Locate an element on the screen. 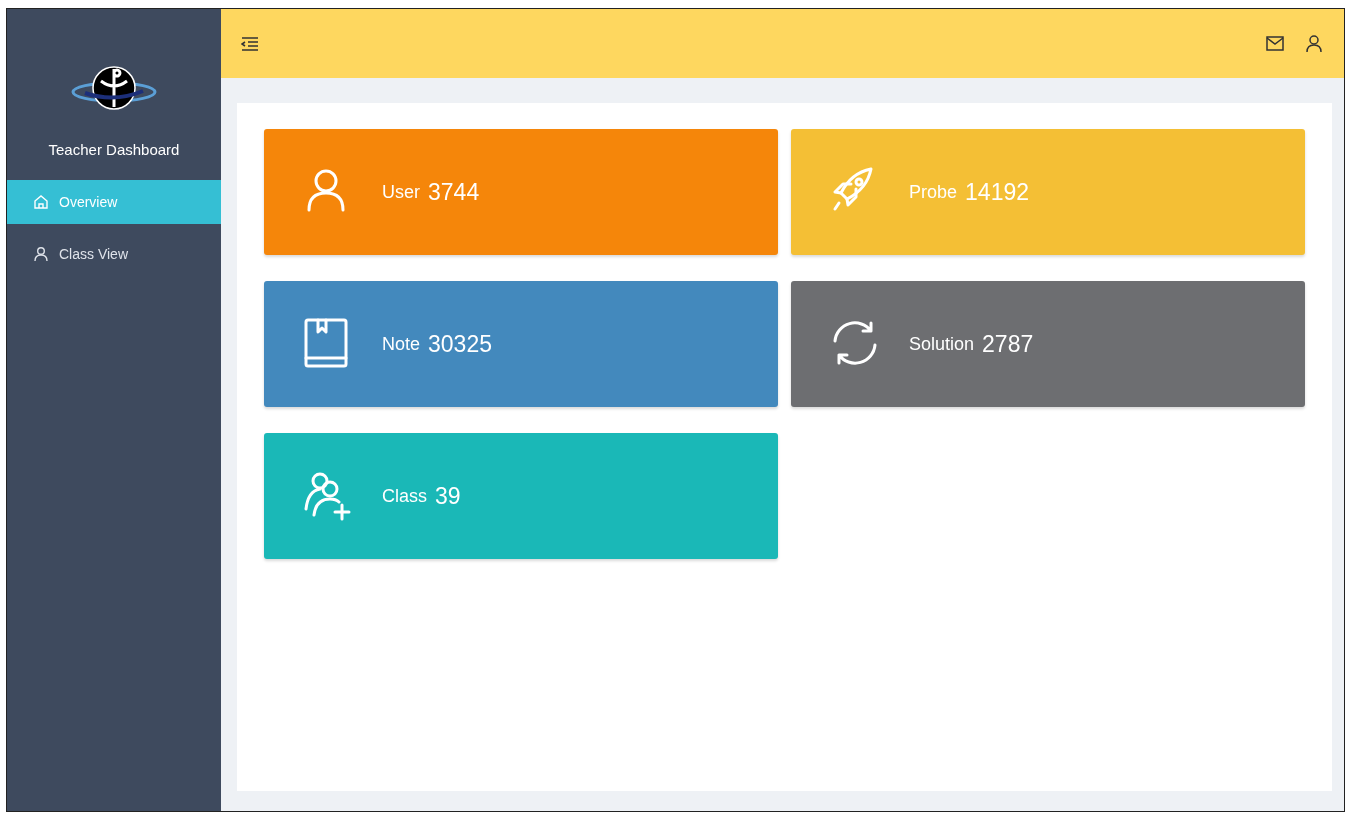  card-count: 30325 is located at coordinates (460, 344).